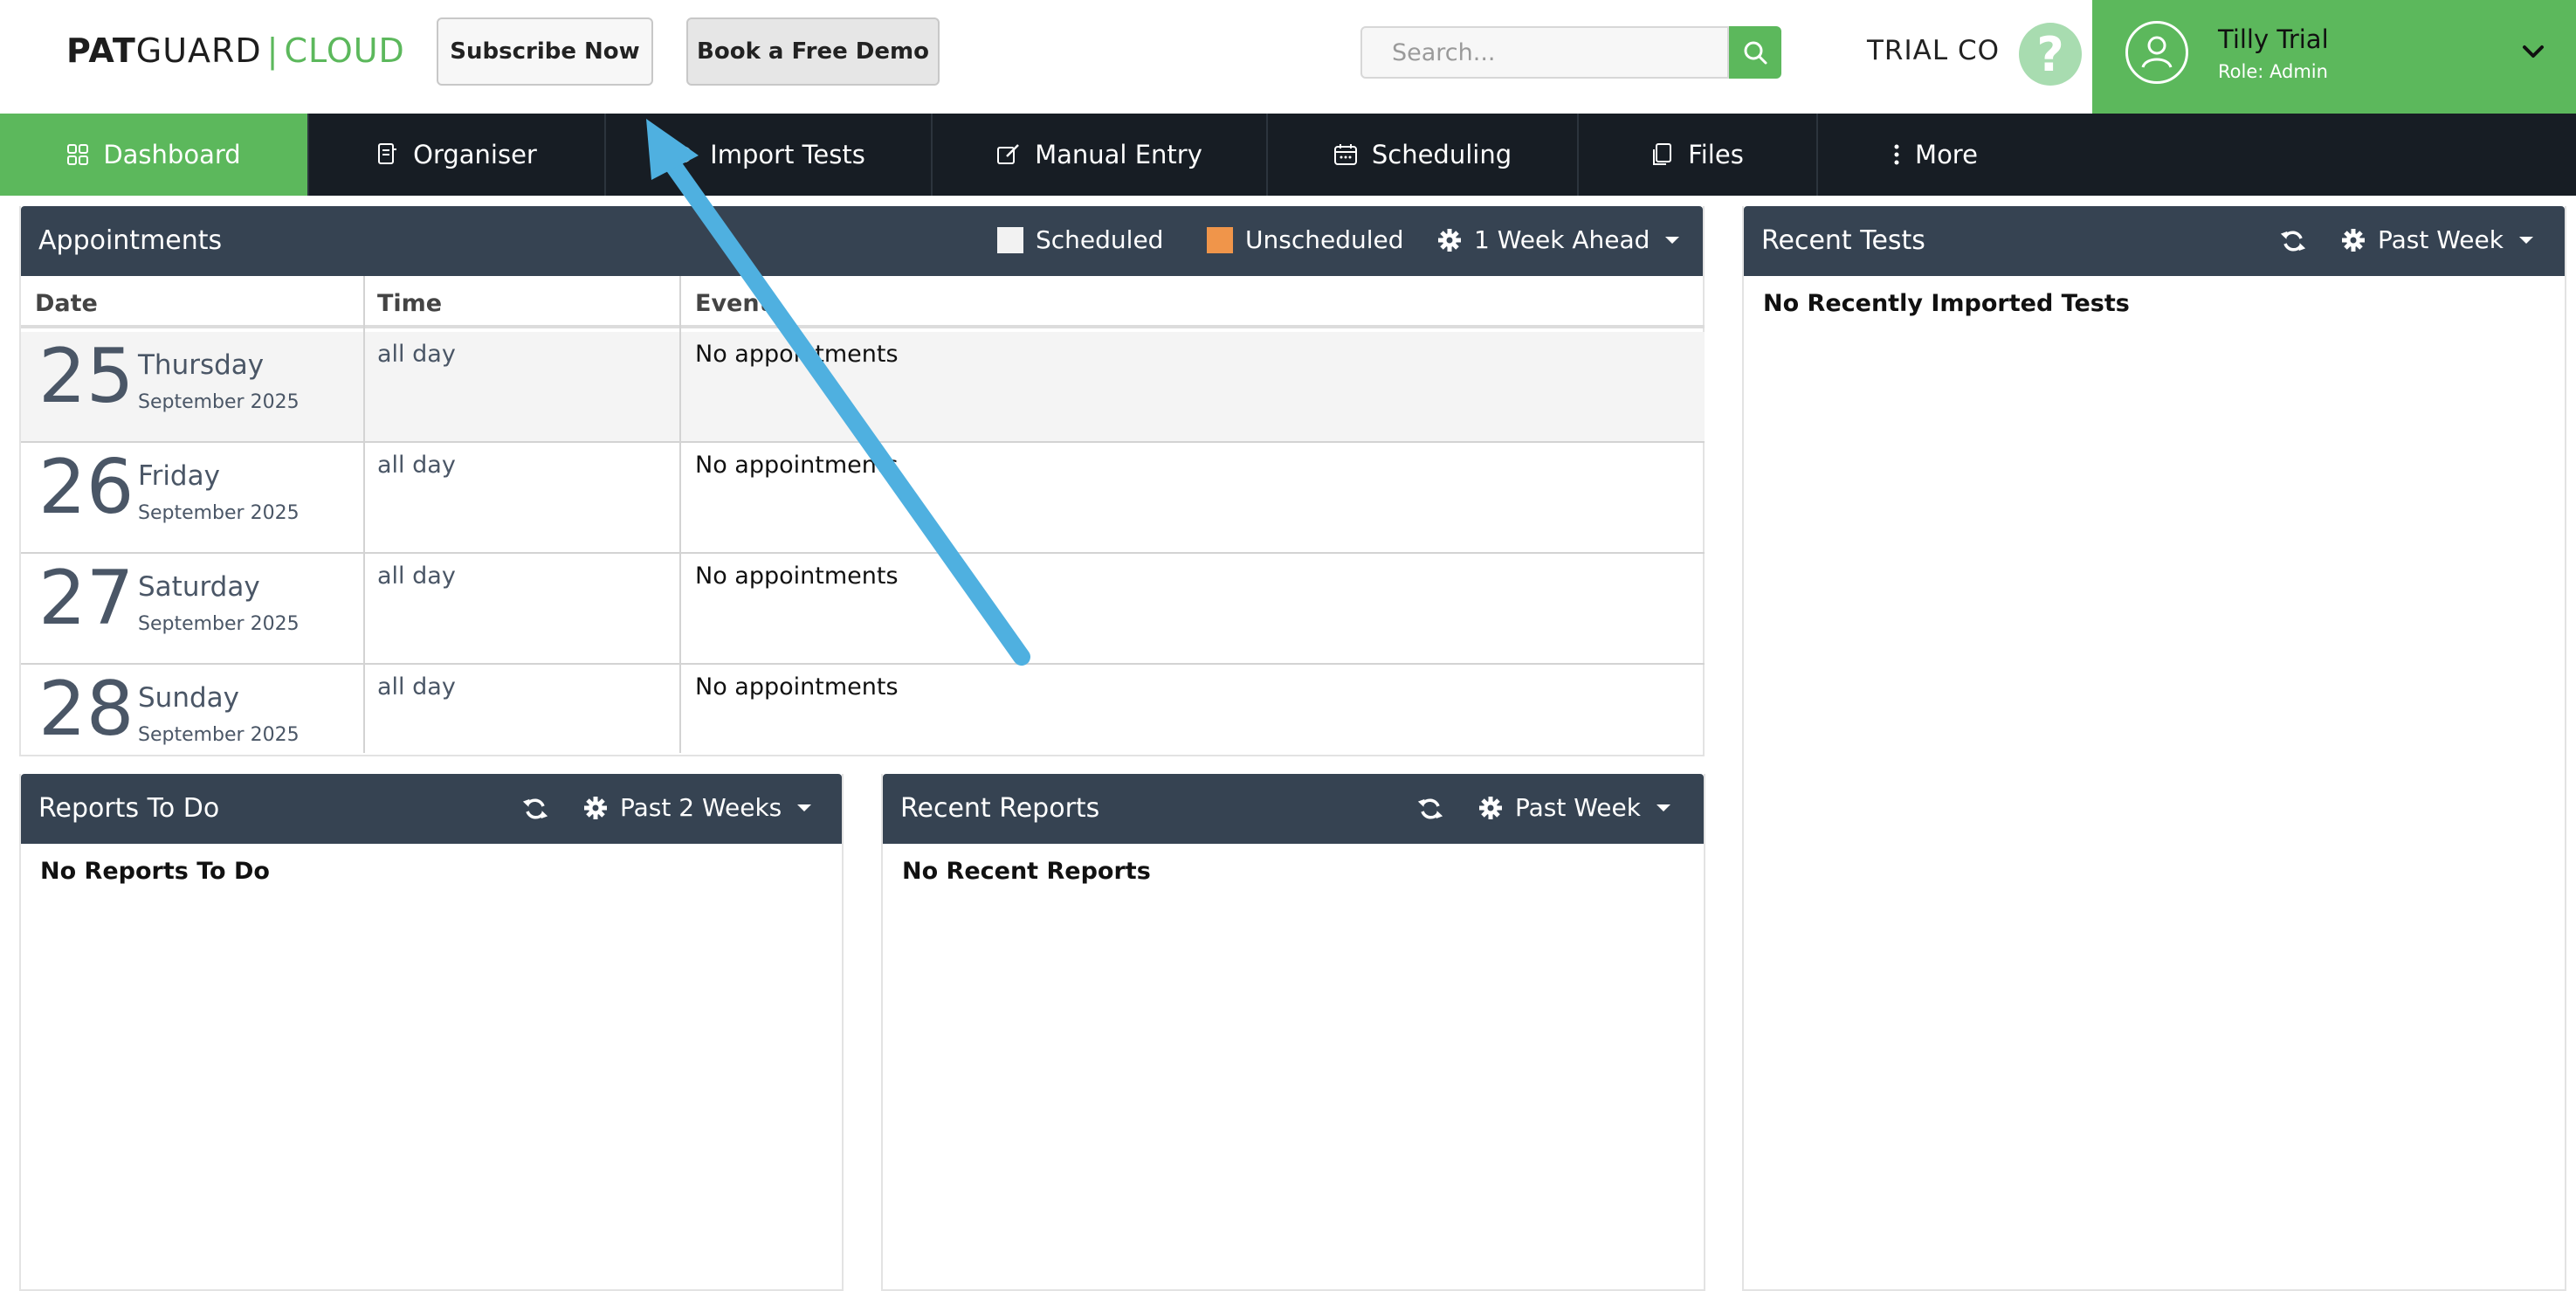  Describe the element at coordinates (1441, 154) in the screenshot. I see `nav-label: Scheduling` at that location.